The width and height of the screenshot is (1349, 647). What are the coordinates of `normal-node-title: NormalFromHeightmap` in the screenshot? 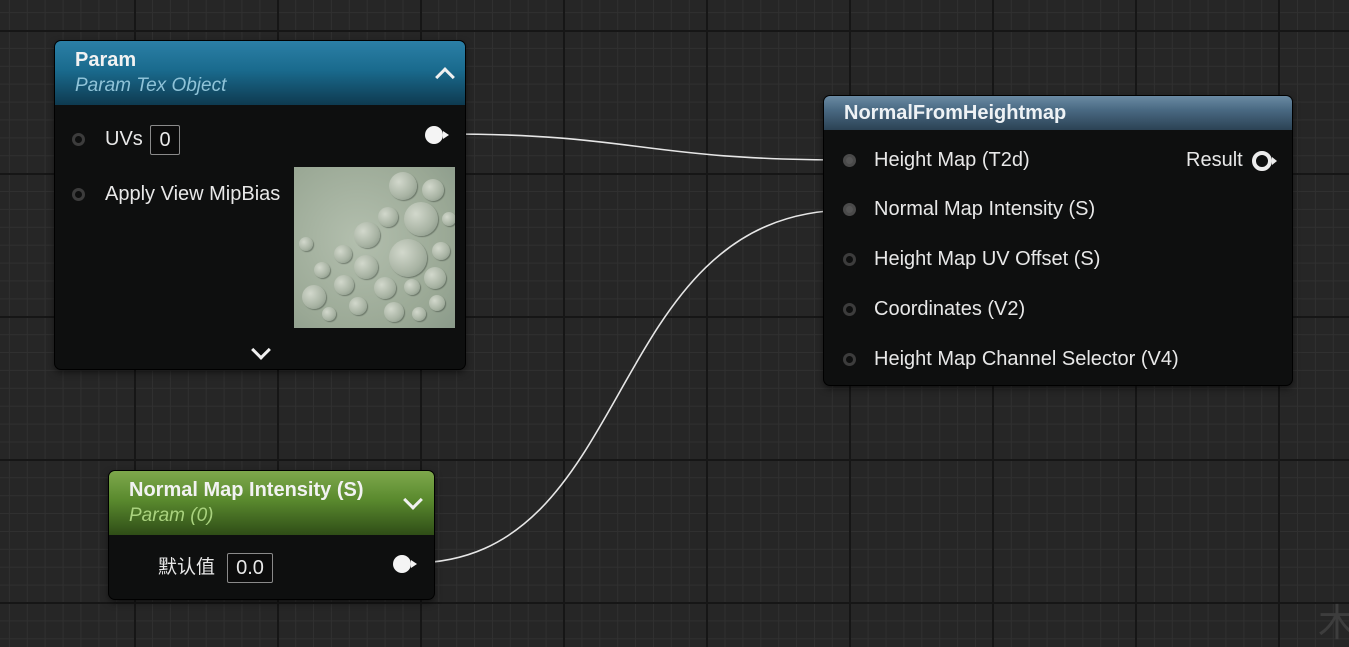 It's located at (955, 113).